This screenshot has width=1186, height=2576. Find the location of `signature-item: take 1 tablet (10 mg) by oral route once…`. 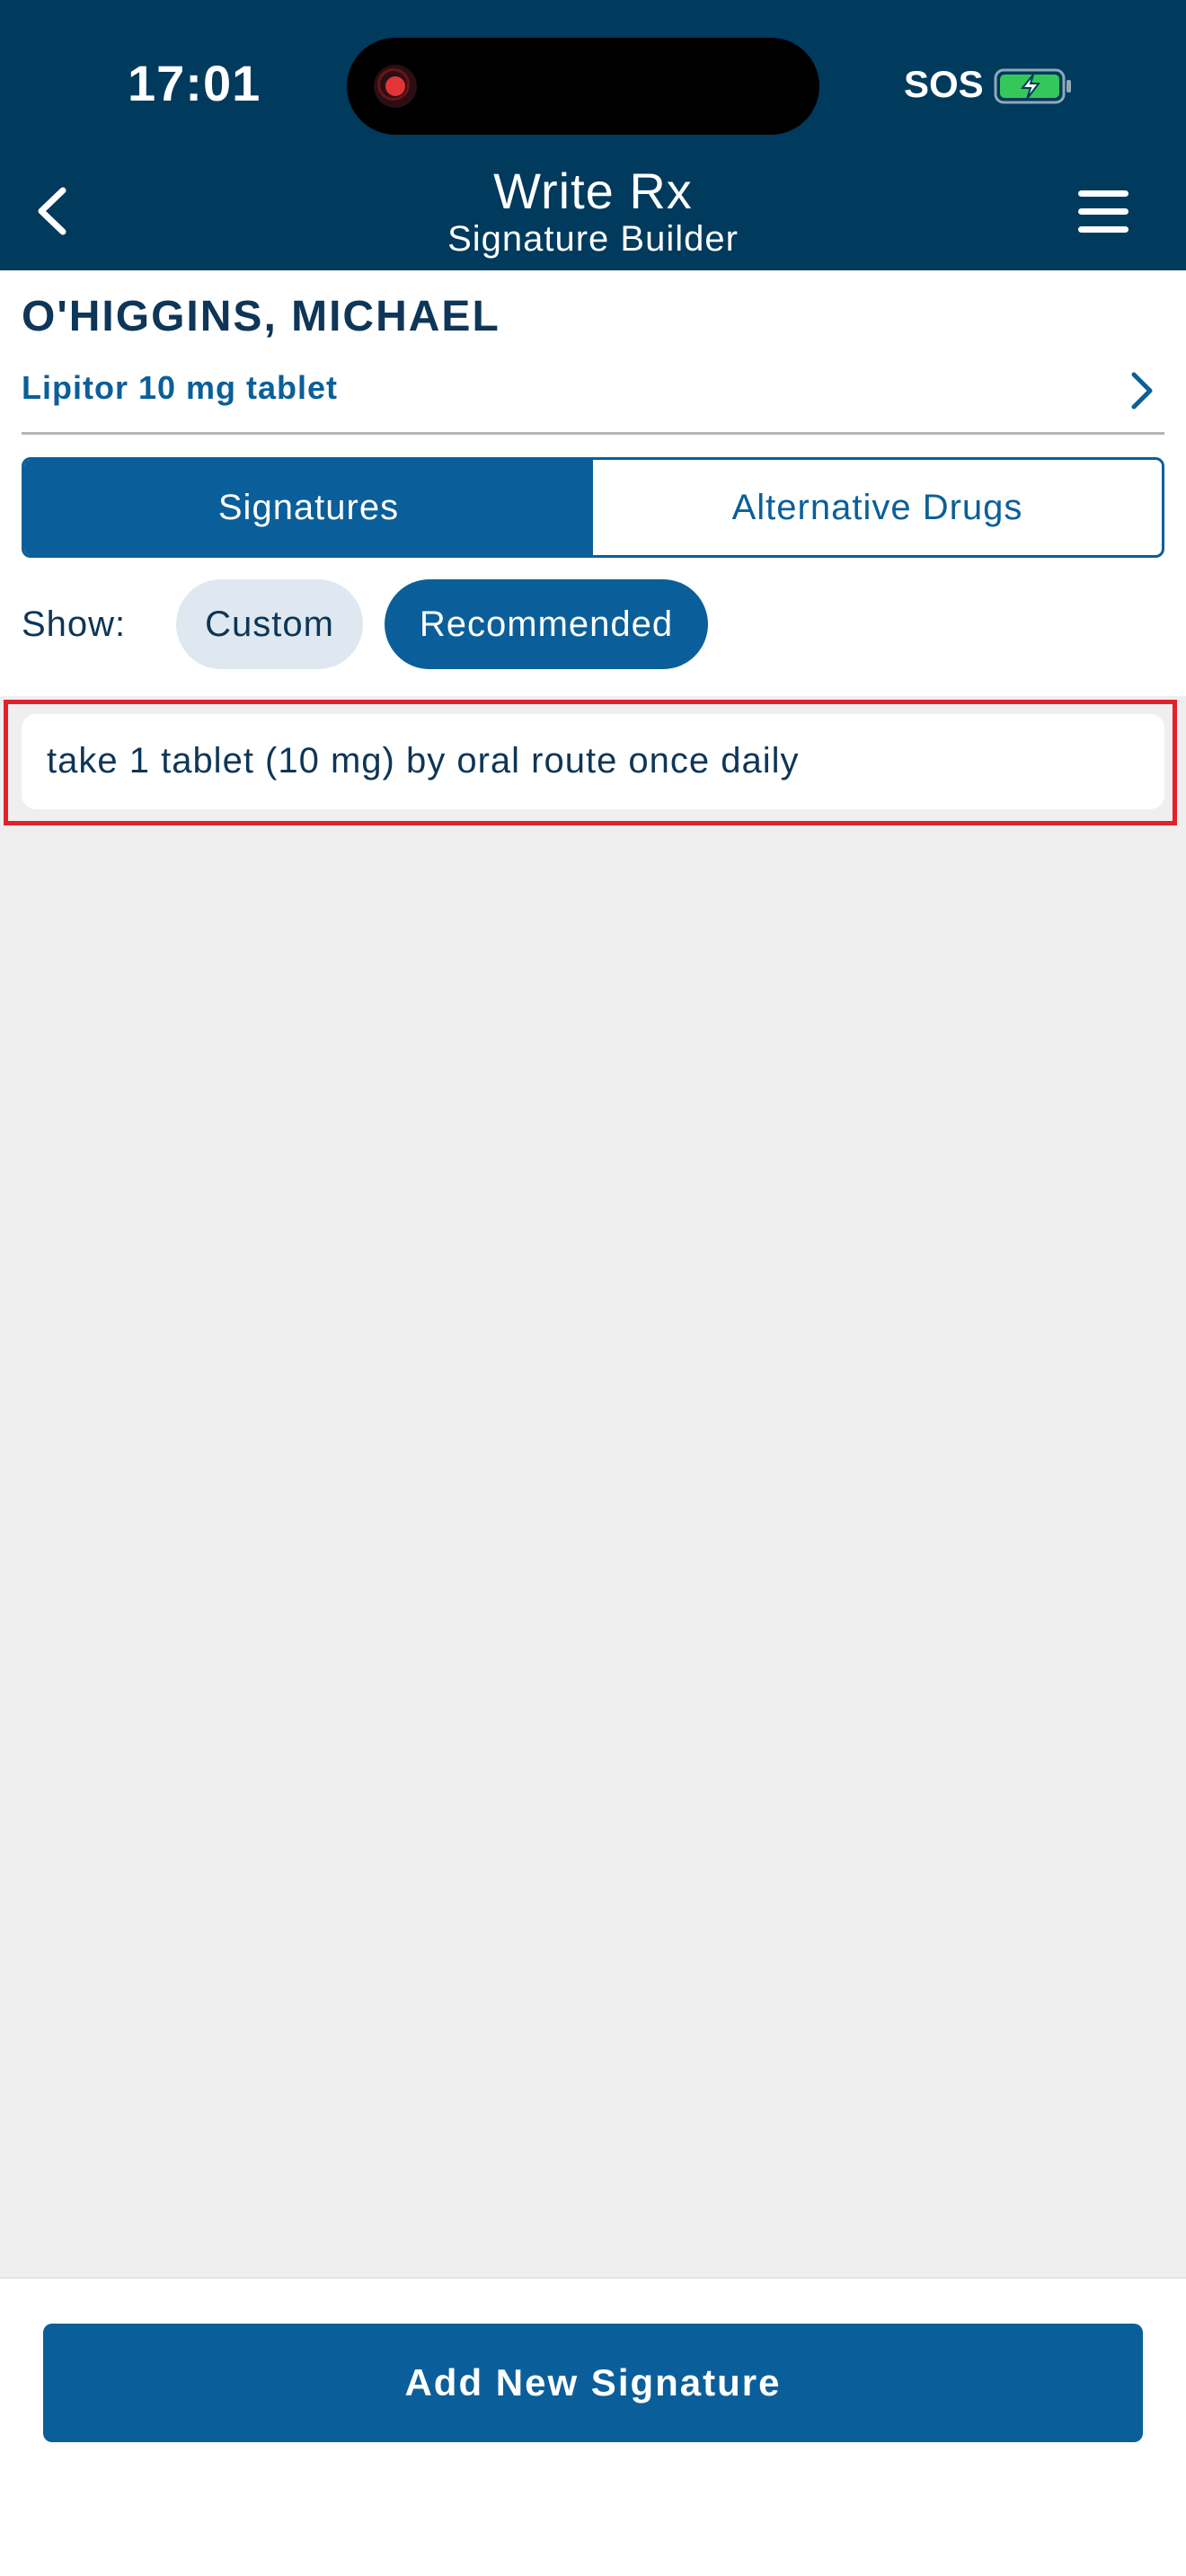

signature-item: take 1 tablet (10 mg) by oral route once… is located at coordinates (593, 761).